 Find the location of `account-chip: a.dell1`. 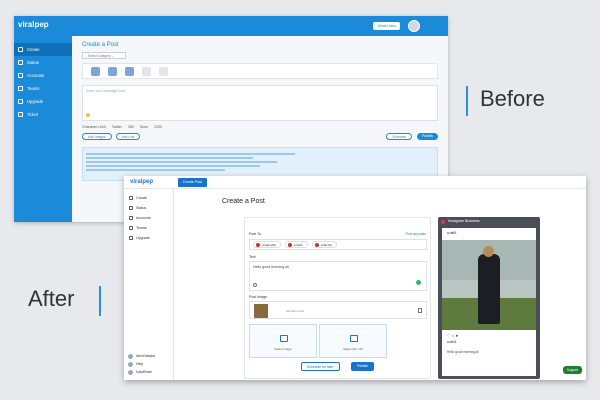

account-chip: a.dell1 is located at coordinates (296, 244).